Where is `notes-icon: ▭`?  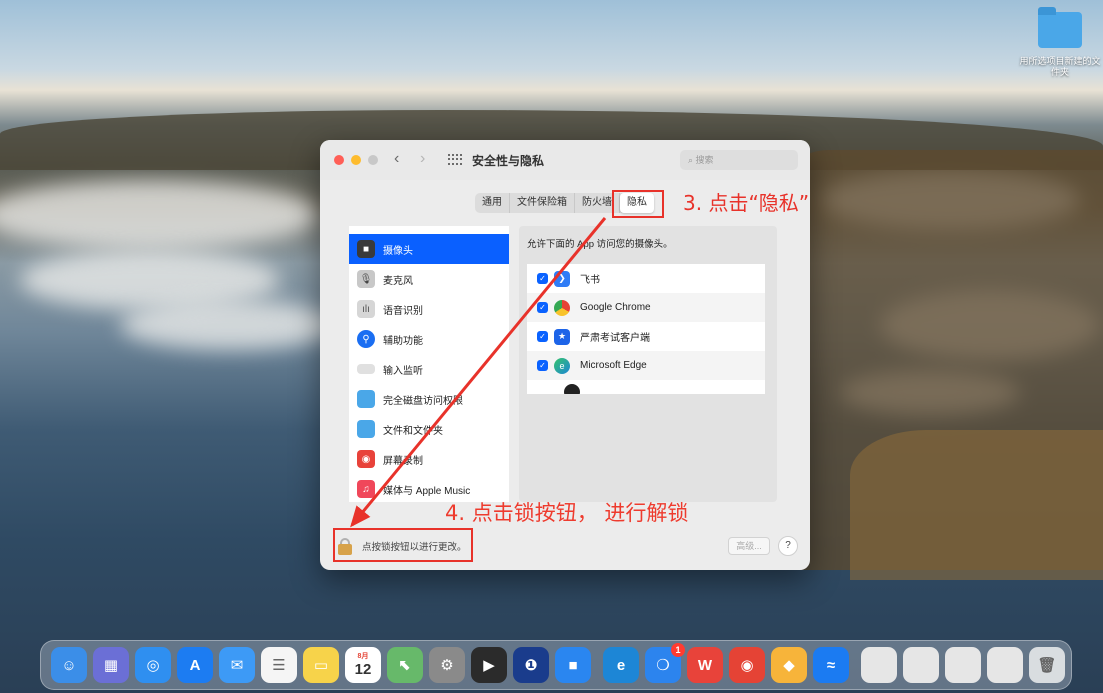 notes-icon: ▭ is located at coordinates (321, 665).